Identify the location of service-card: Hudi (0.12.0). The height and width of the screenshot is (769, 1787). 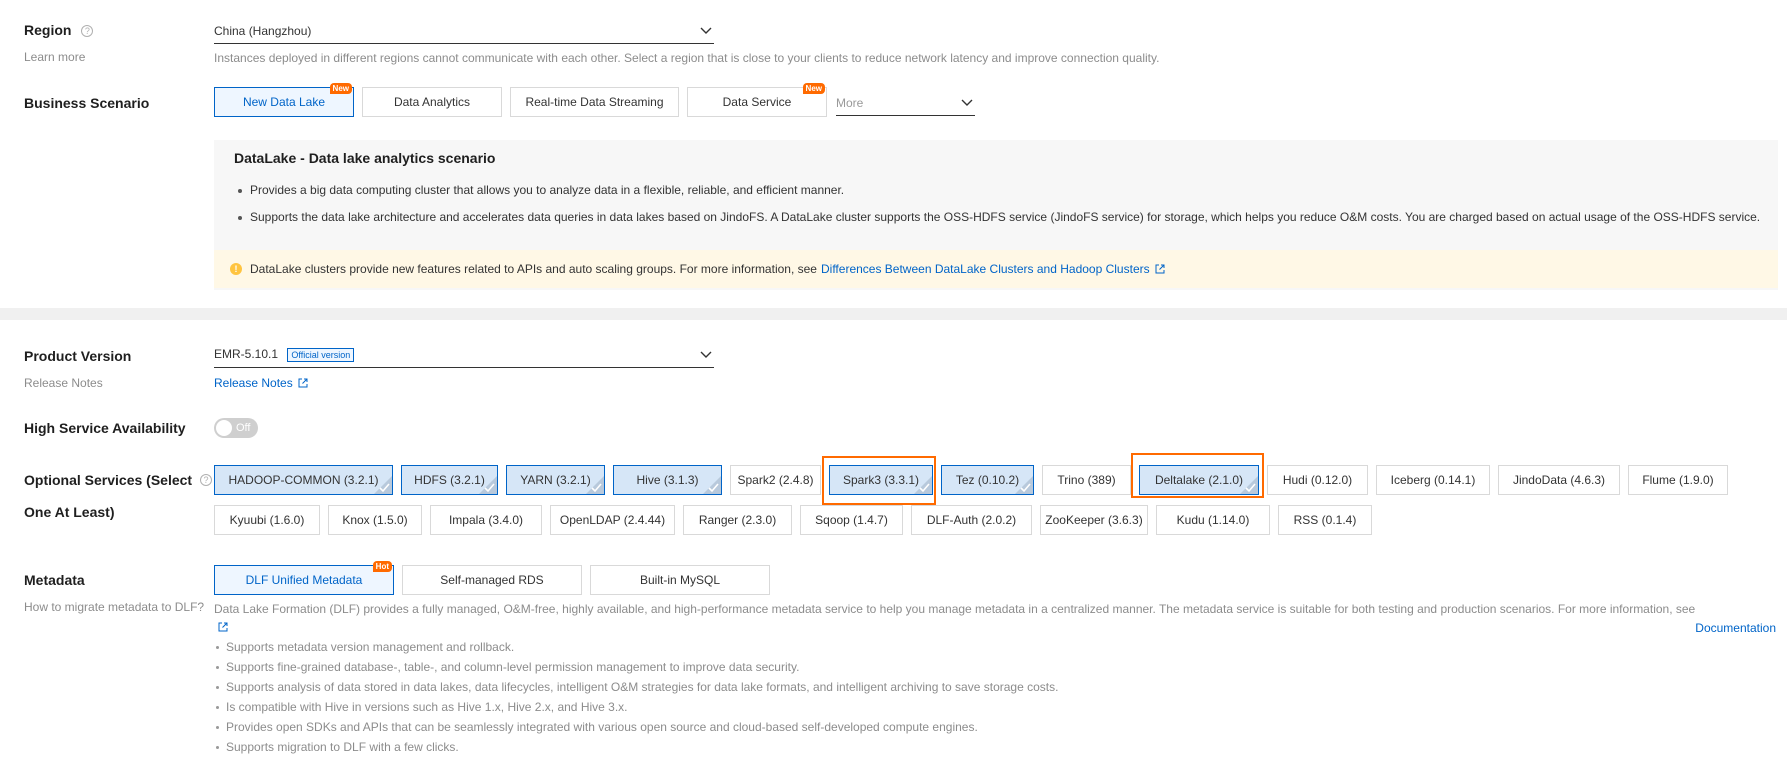
(1317, 480).